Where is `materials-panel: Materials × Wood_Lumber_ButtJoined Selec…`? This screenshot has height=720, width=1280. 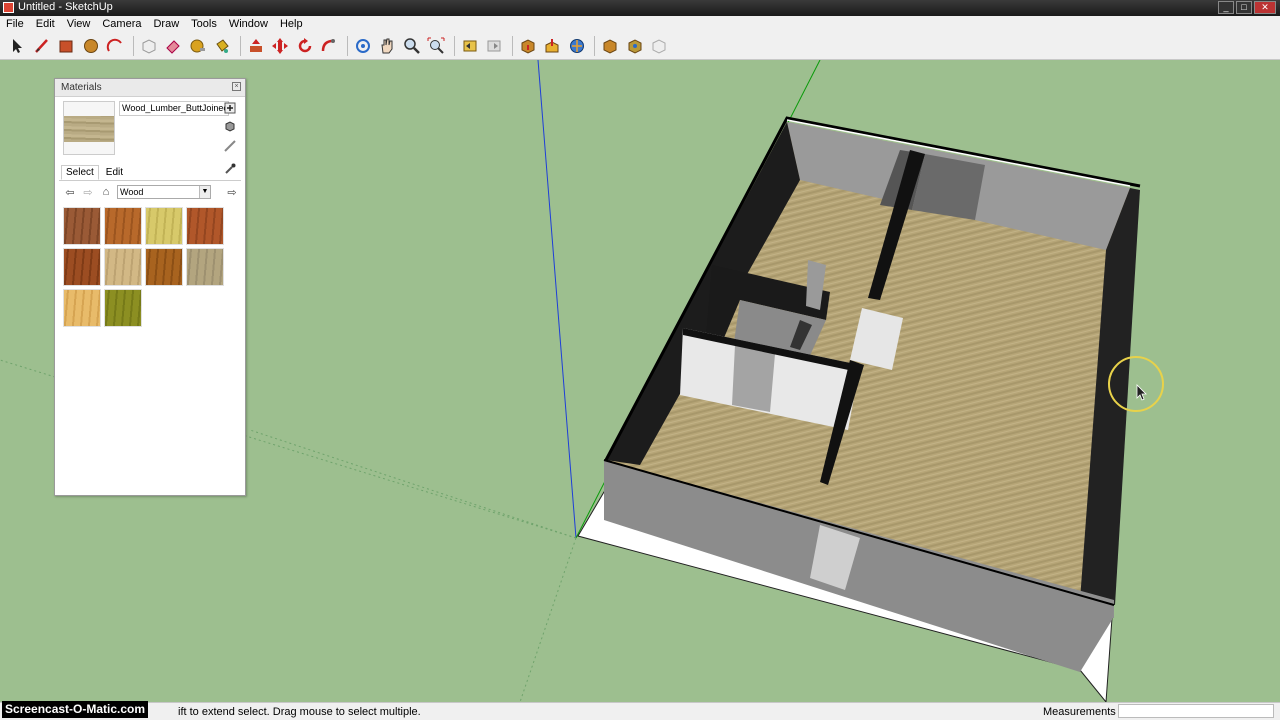
materials-panel: Materials × Wood_Lumber_ButtJoined Selec… is located at coordinates (150, 287).